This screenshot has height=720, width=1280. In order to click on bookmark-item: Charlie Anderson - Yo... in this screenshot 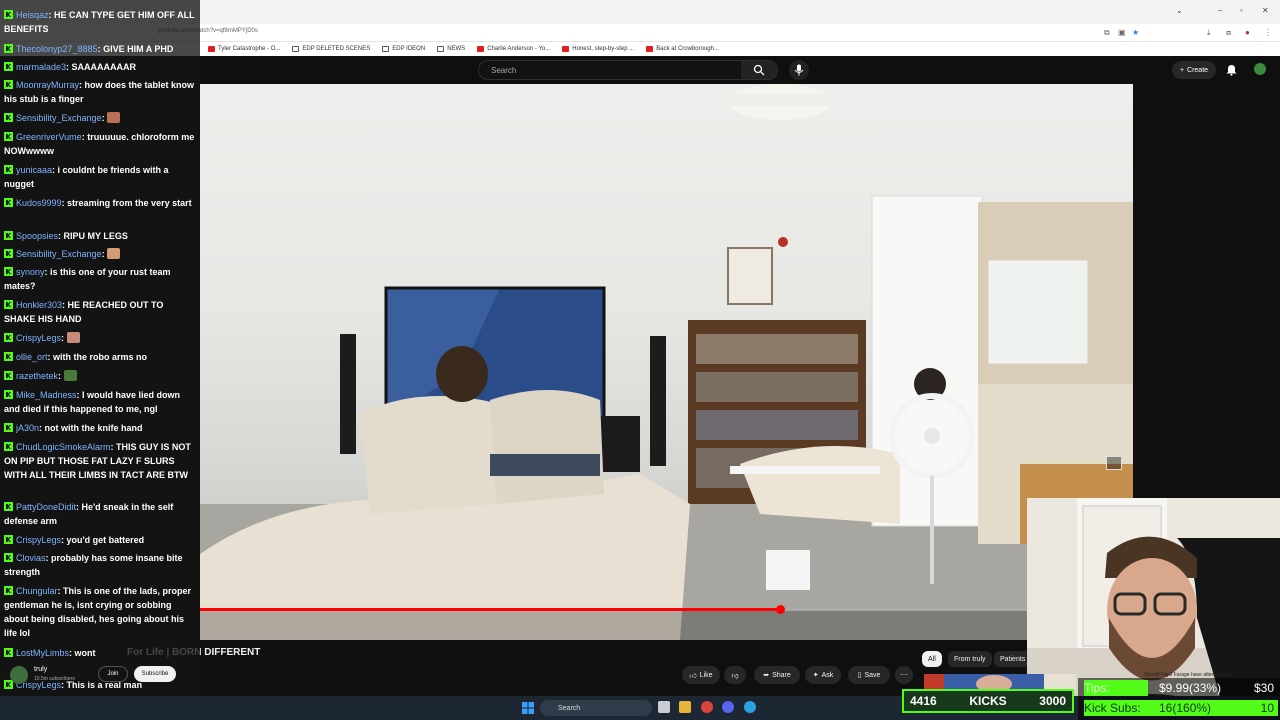, I will do `click(513, 49)`.